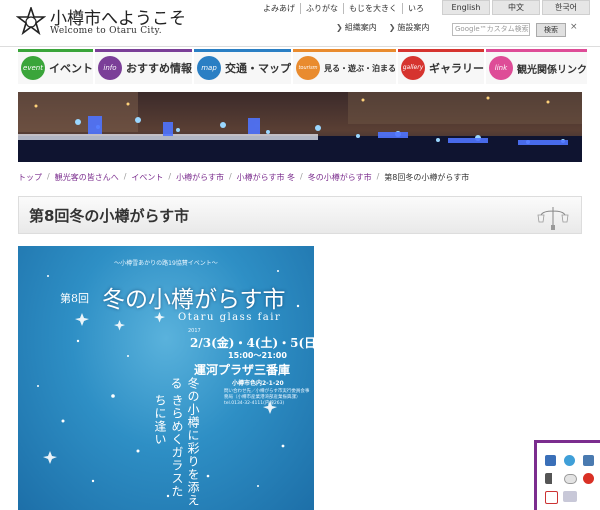 The width and height of the screenshot is (600, 510). I want to click on gallery-icon: gallery, so click(413, 68).